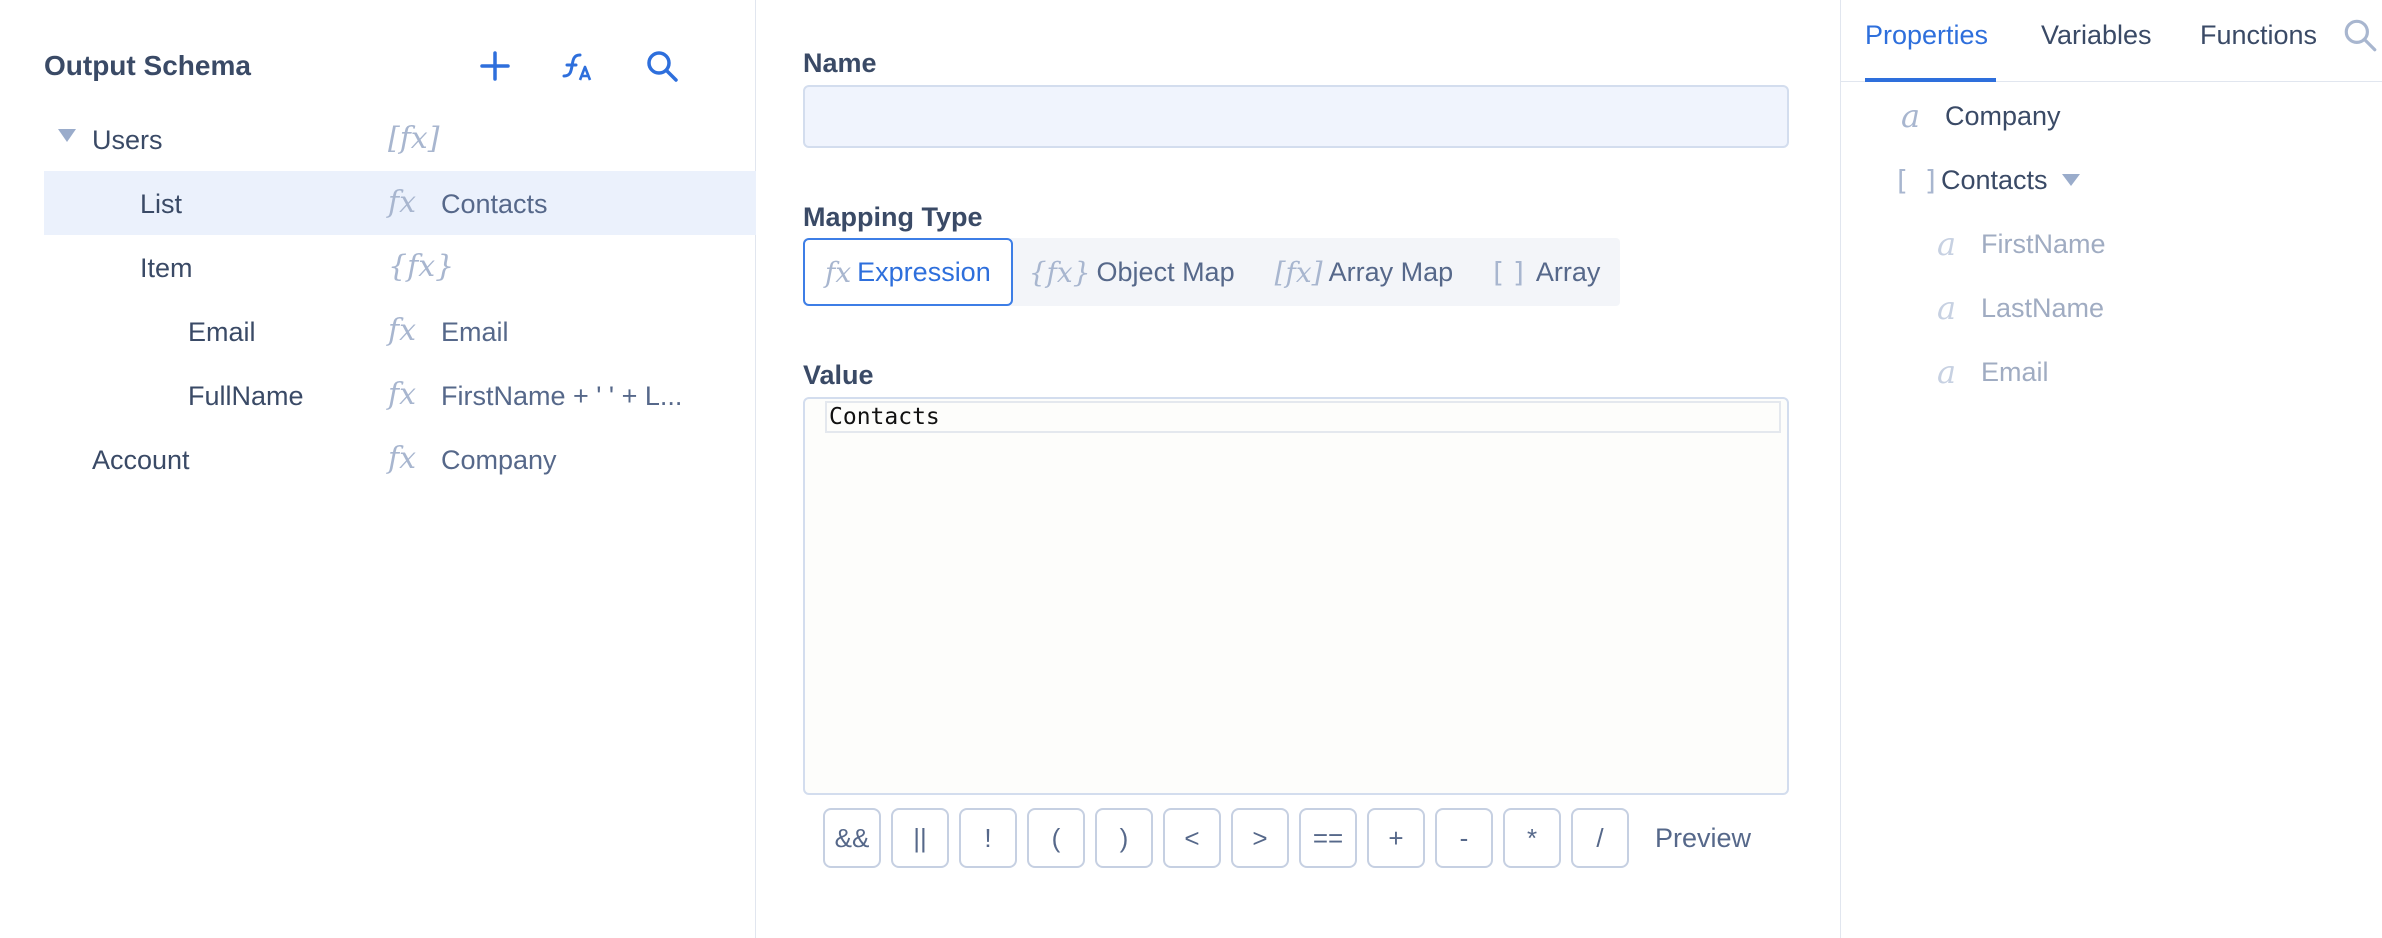  Describe the element at coordinates (840, 63) in the screenshot. I see `name-label: Name` at that location.